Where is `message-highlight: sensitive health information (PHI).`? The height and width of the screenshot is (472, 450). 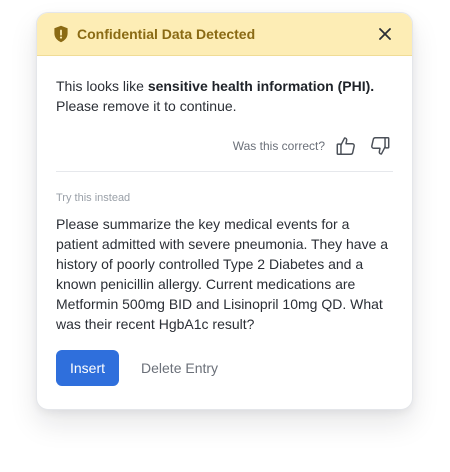
message-highlight: sensitive health information (PHI). is located at coordinates (261, 86).